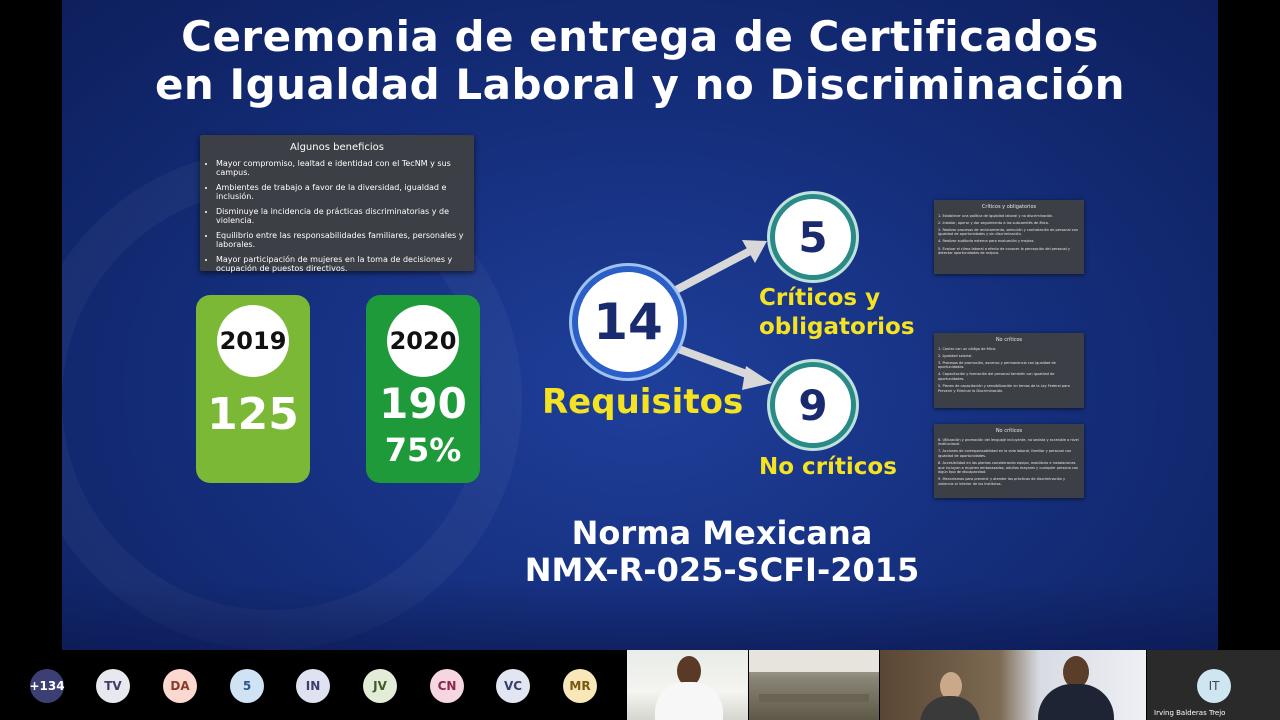 The width and height of the screenshot is (1280, 720). What do you see at coordinates (714, 362) in the screenshot?
I see `arrow-to-noncritical` at bounding box center [714, 362].